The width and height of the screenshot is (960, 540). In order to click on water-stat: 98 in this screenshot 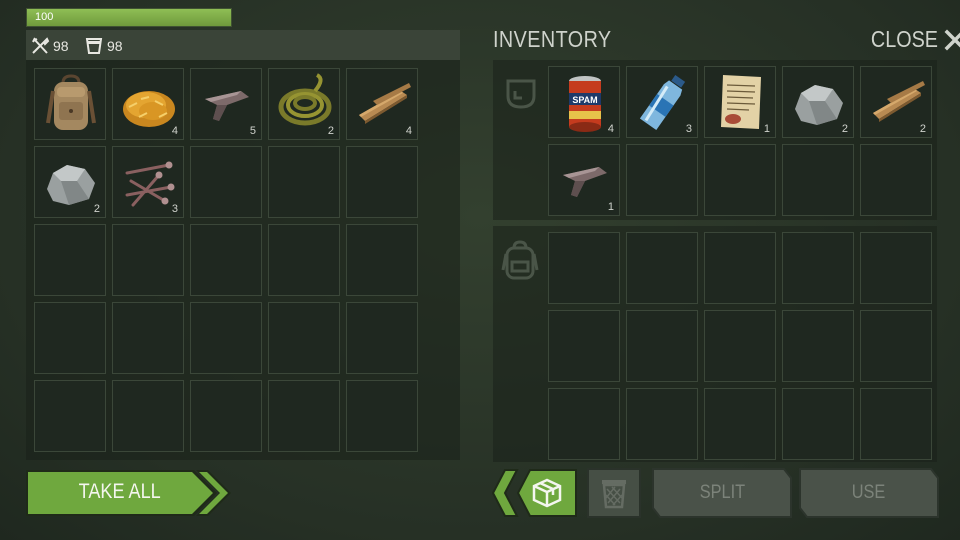, I will do `click(103, 46)`.